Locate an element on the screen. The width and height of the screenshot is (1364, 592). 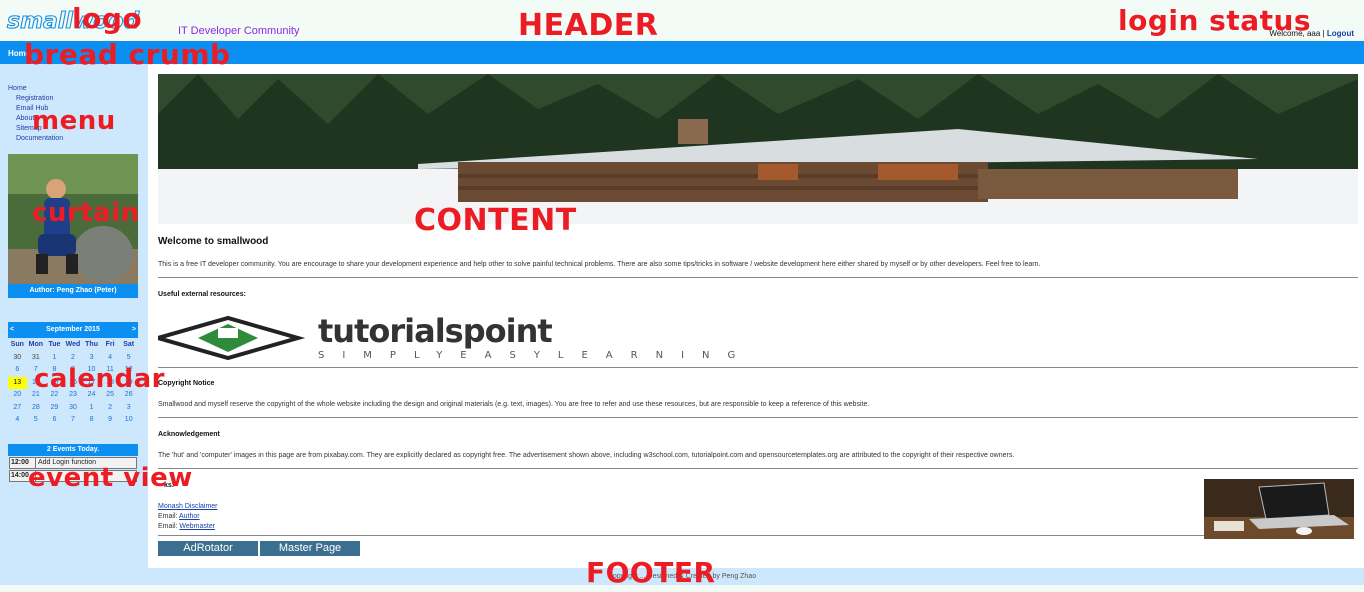
tp-logo-text: tutorialspoint is located at coordinates (435, 332).